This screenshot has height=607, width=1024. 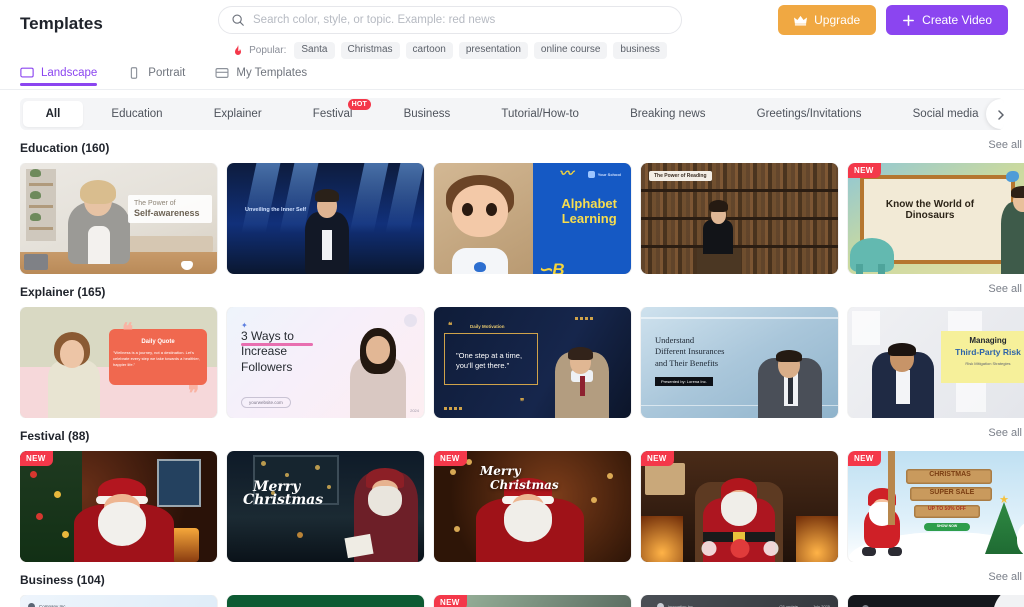 I want to click on template-card: 〰 ∽Β Your School Alphabet Learning, so click(x=532, y=218).